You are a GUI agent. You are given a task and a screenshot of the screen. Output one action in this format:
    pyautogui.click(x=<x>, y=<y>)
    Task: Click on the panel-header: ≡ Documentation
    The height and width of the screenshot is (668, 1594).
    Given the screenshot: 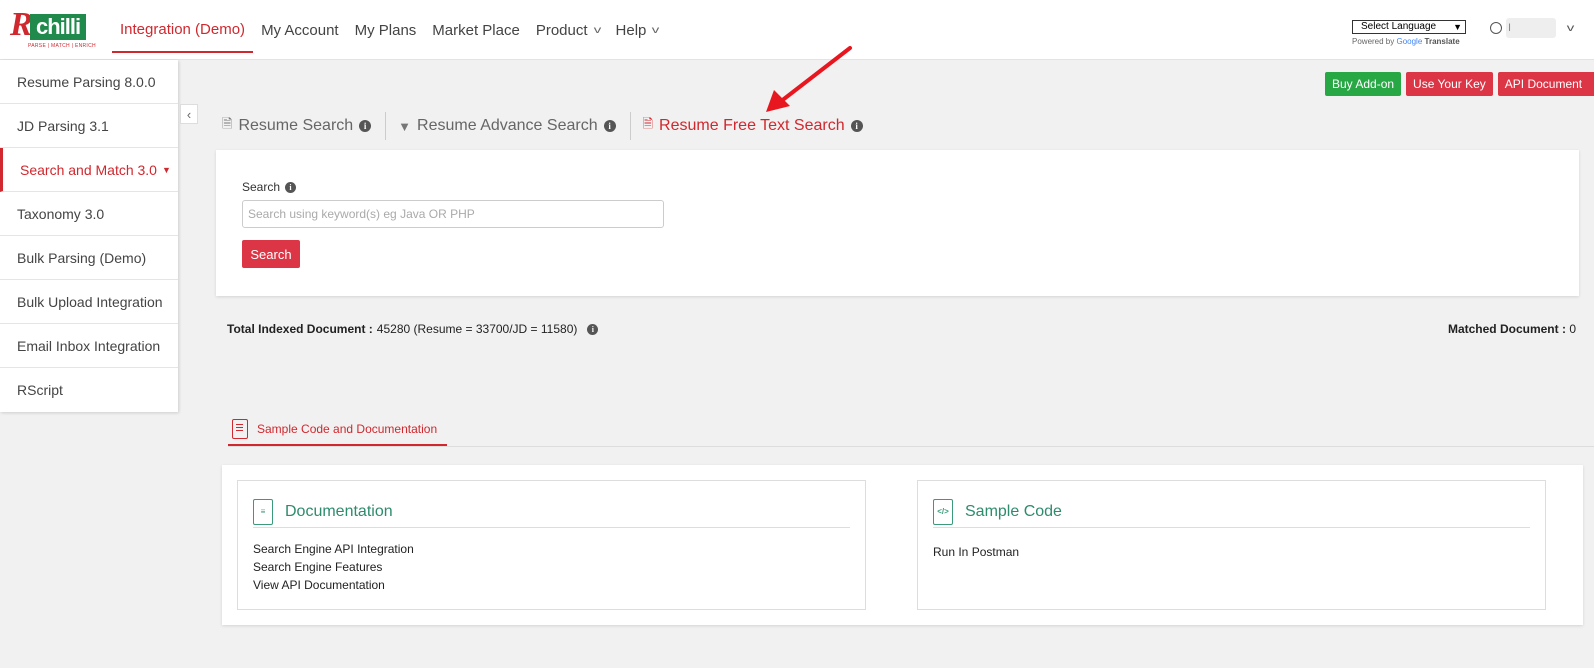 What is the action you would take?
    pyautogui.click(x=551, y=512)
    